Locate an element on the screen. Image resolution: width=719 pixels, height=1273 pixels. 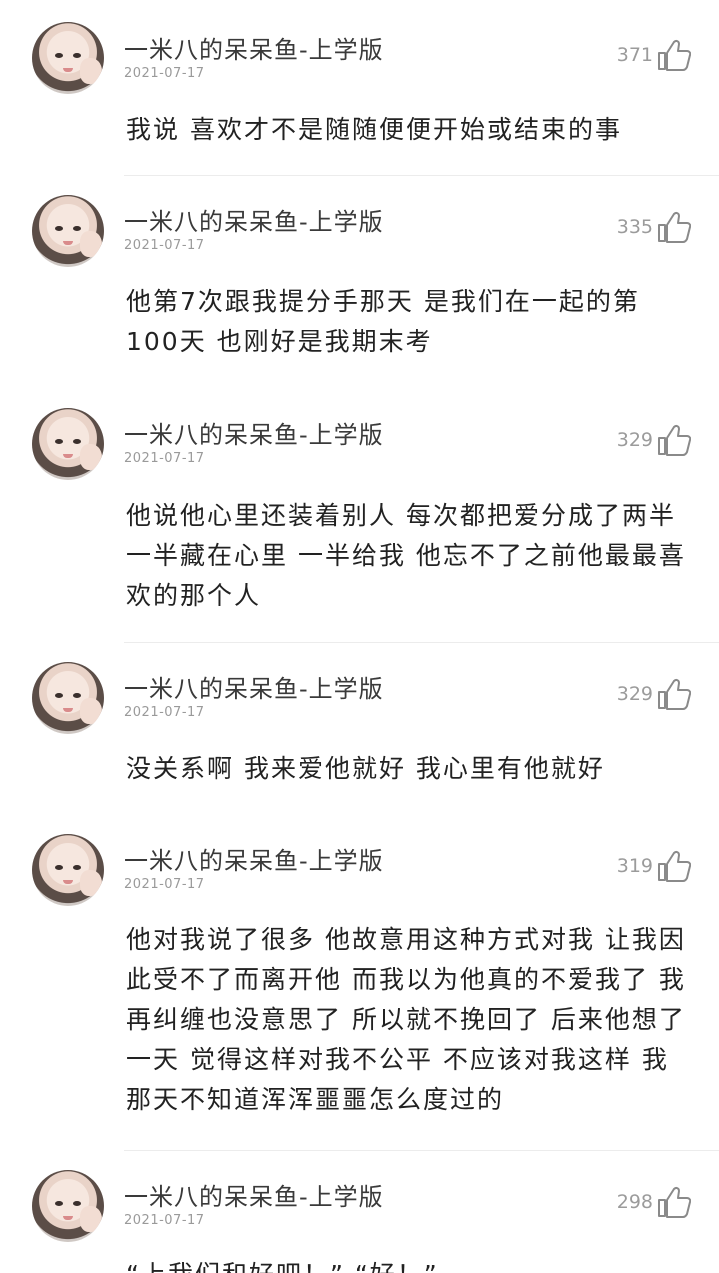
like-count: 319 is located at coordinates (634, 866).